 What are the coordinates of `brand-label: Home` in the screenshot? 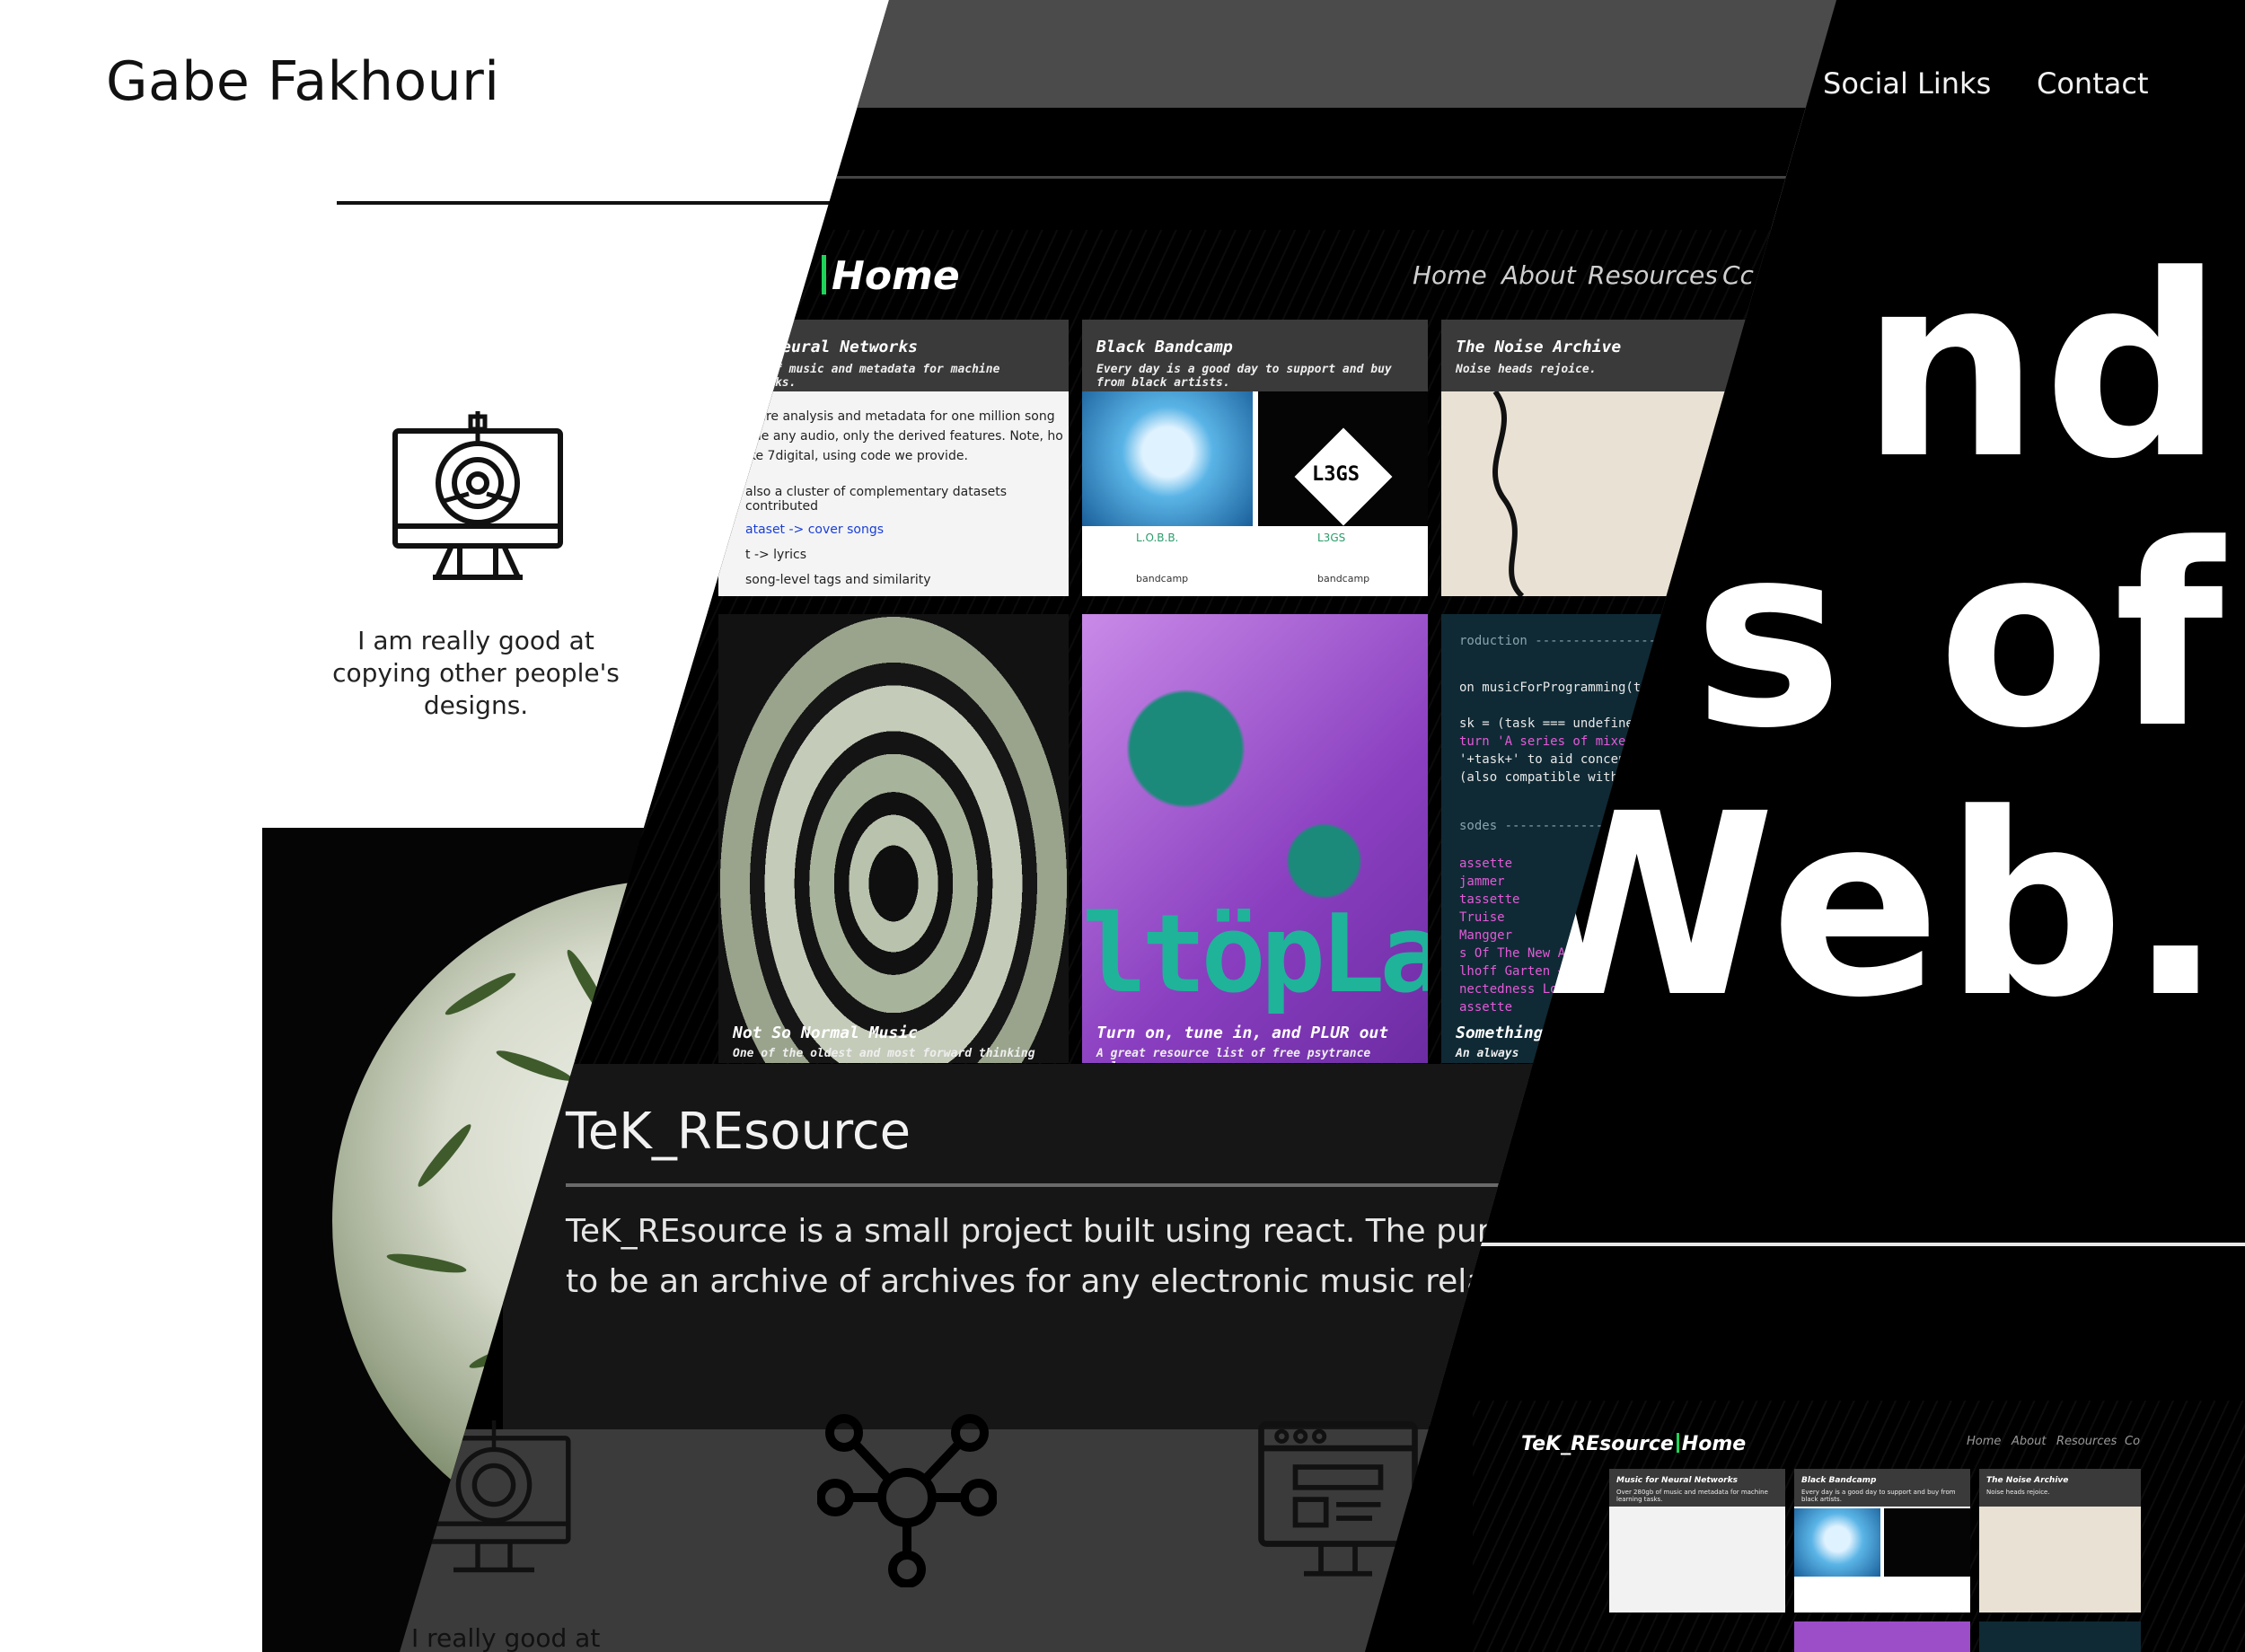 It's located at (896, 276).